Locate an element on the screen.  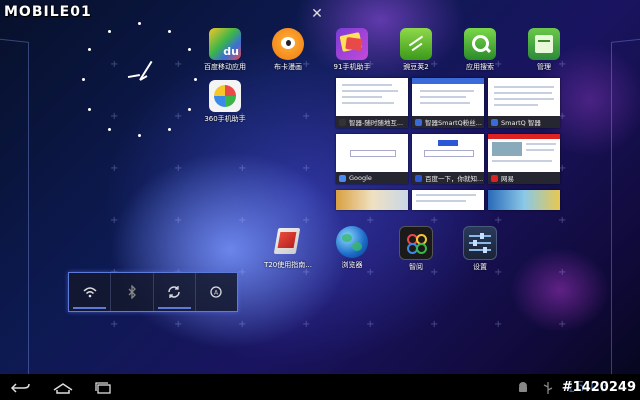
app-manage: 管理 is located at coordinates (544, 50).